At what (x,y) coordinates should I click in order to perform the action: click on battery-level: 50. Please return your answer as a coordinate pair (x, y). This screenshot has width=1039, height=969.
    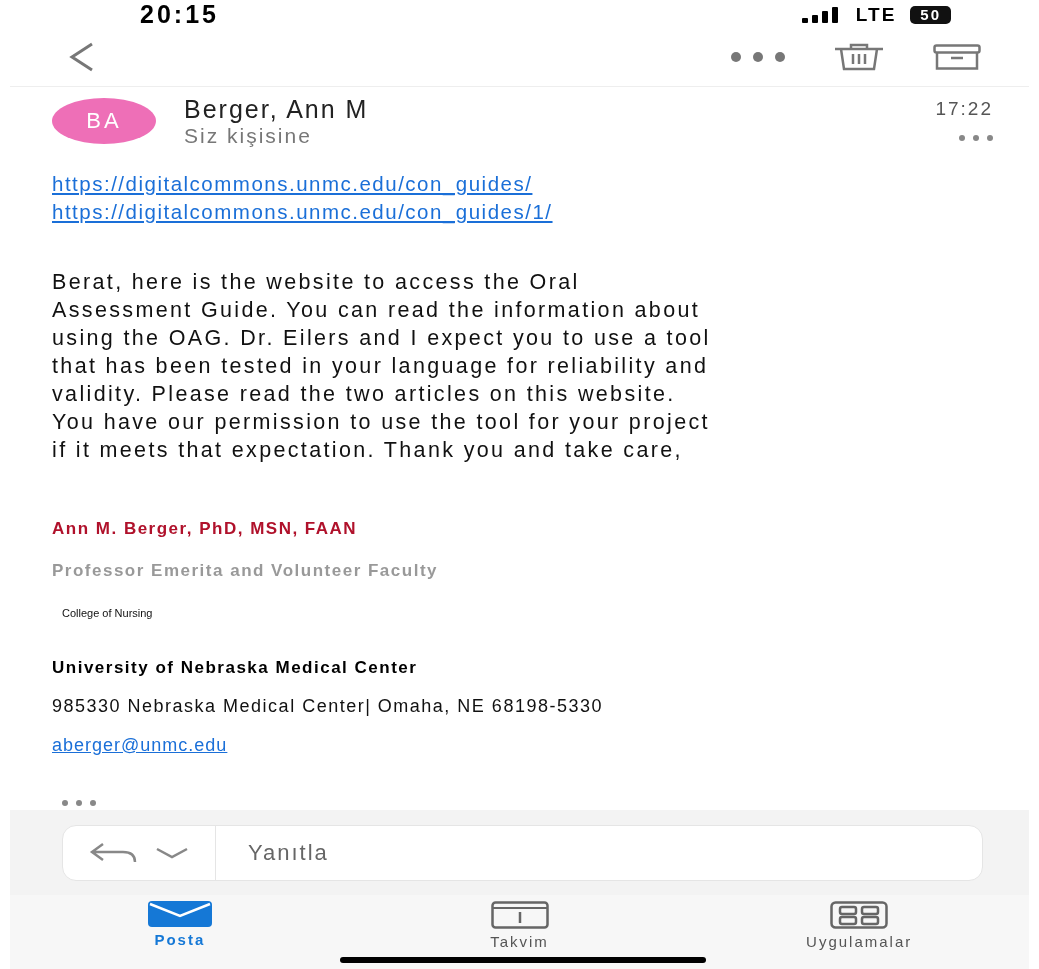
    Looking at the image, I should click on (930, 14).